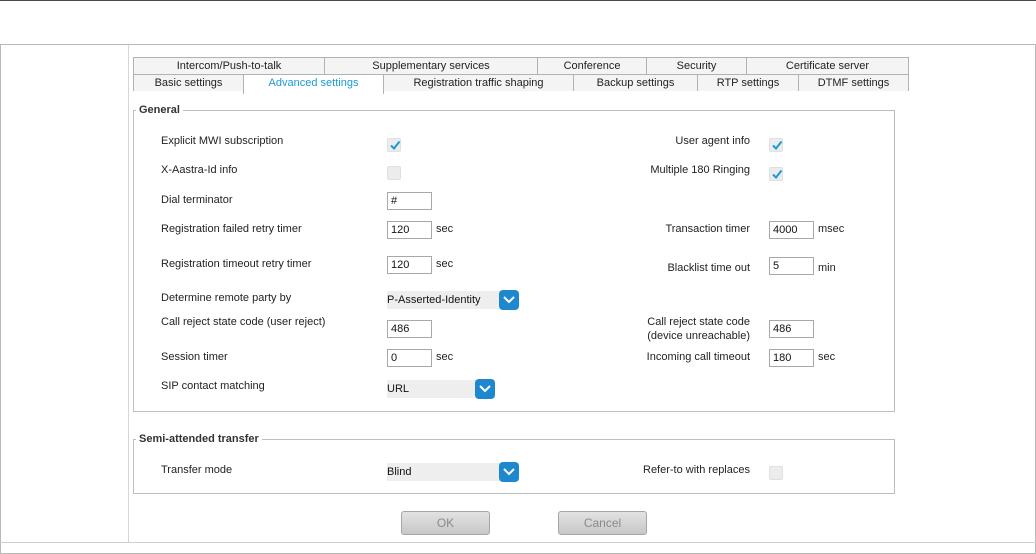 Image resolution: width=1036 pixels, height=554 pixels. Describe the element at coordinates (748, 82) in the screenshot. I see `tab-rtp-settings: RTP settings` at that location.